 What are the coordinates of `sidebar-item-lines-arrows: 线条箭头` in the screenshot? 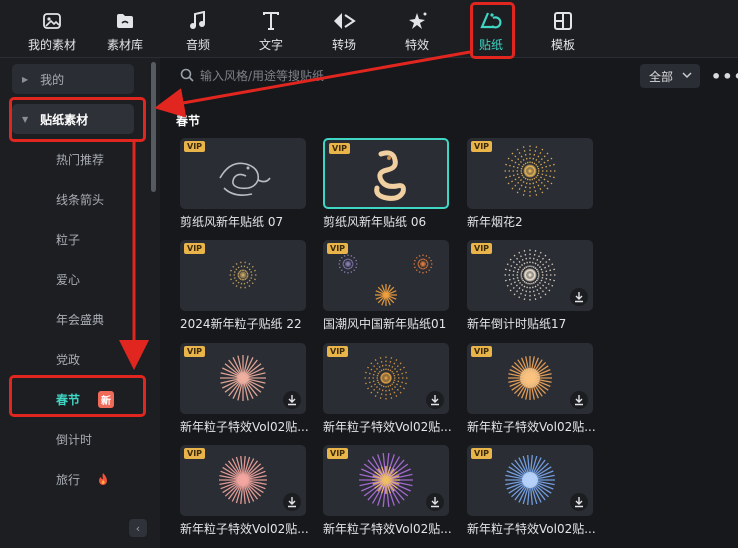 It's located at (73, 199).